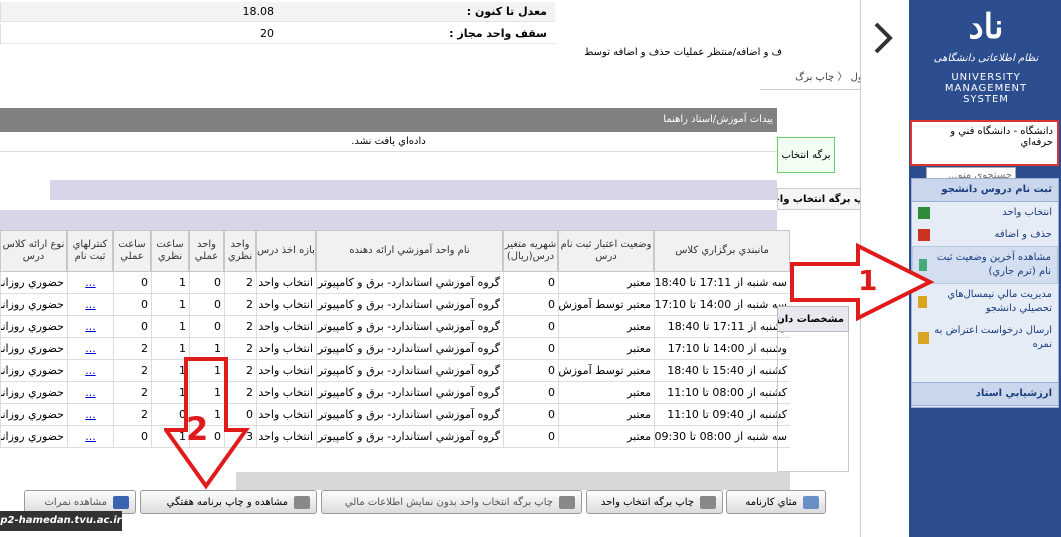 The width and height of the screenshot is (1061, 537). Describe the element at coordinates (841, 77) in the screenshot. I see `chevron-left-icon: 〈` at that location.